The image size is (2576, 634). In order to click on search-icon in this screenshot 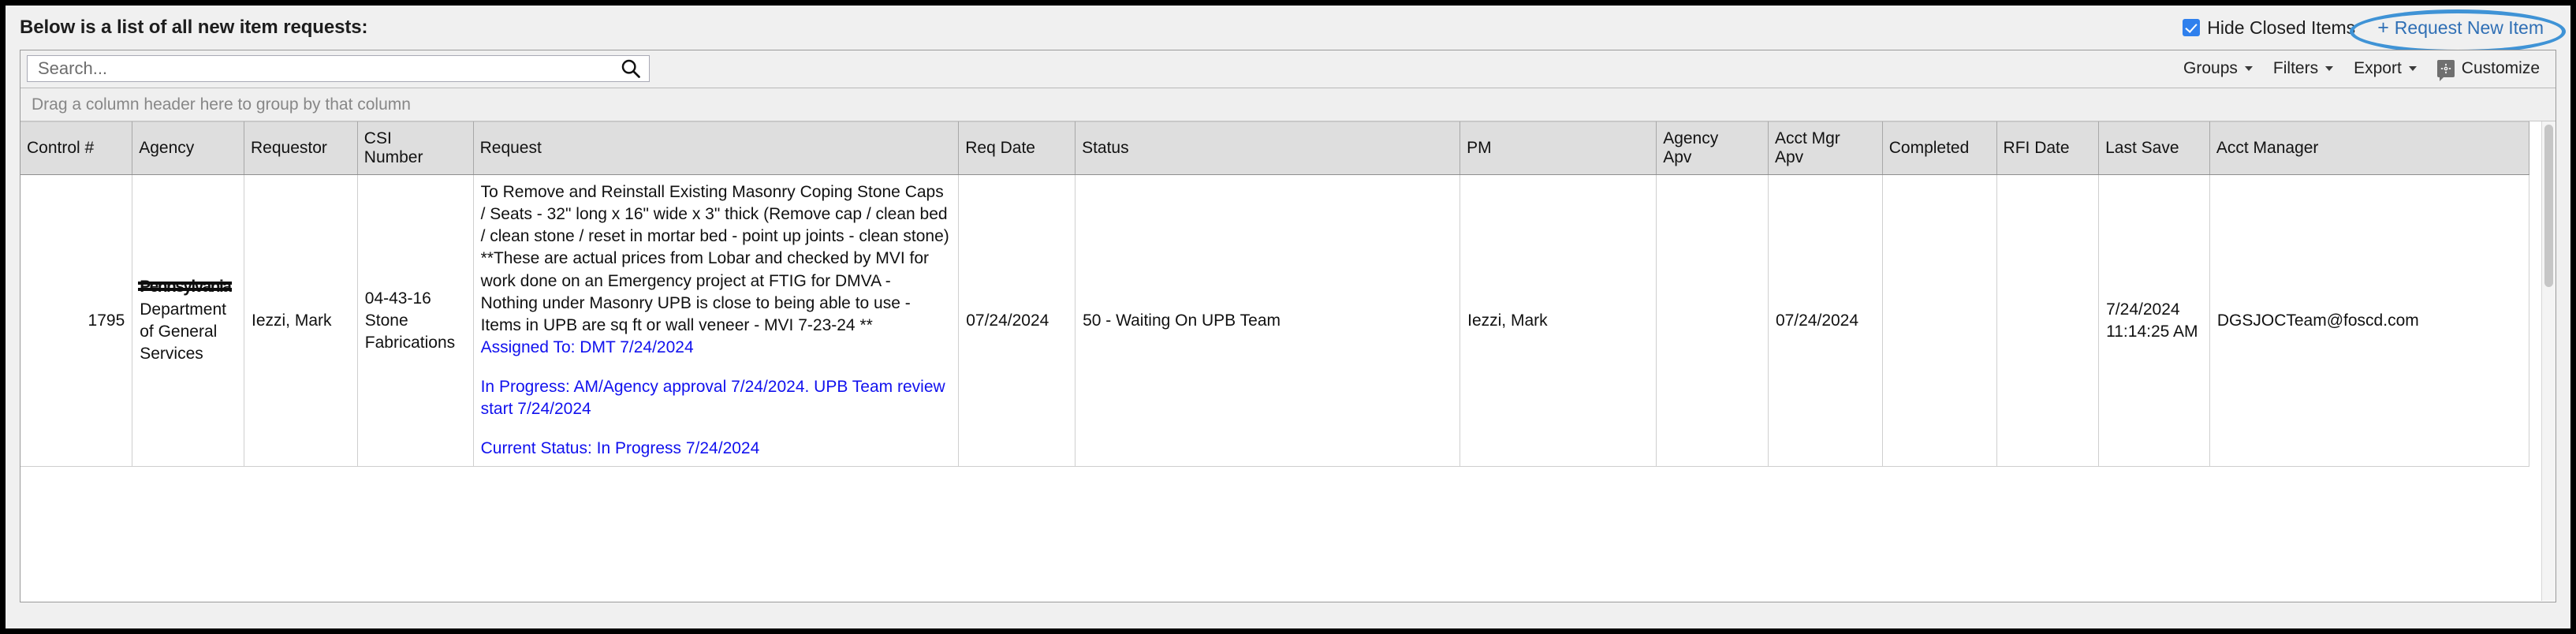, I will do `click(630, 68)`.